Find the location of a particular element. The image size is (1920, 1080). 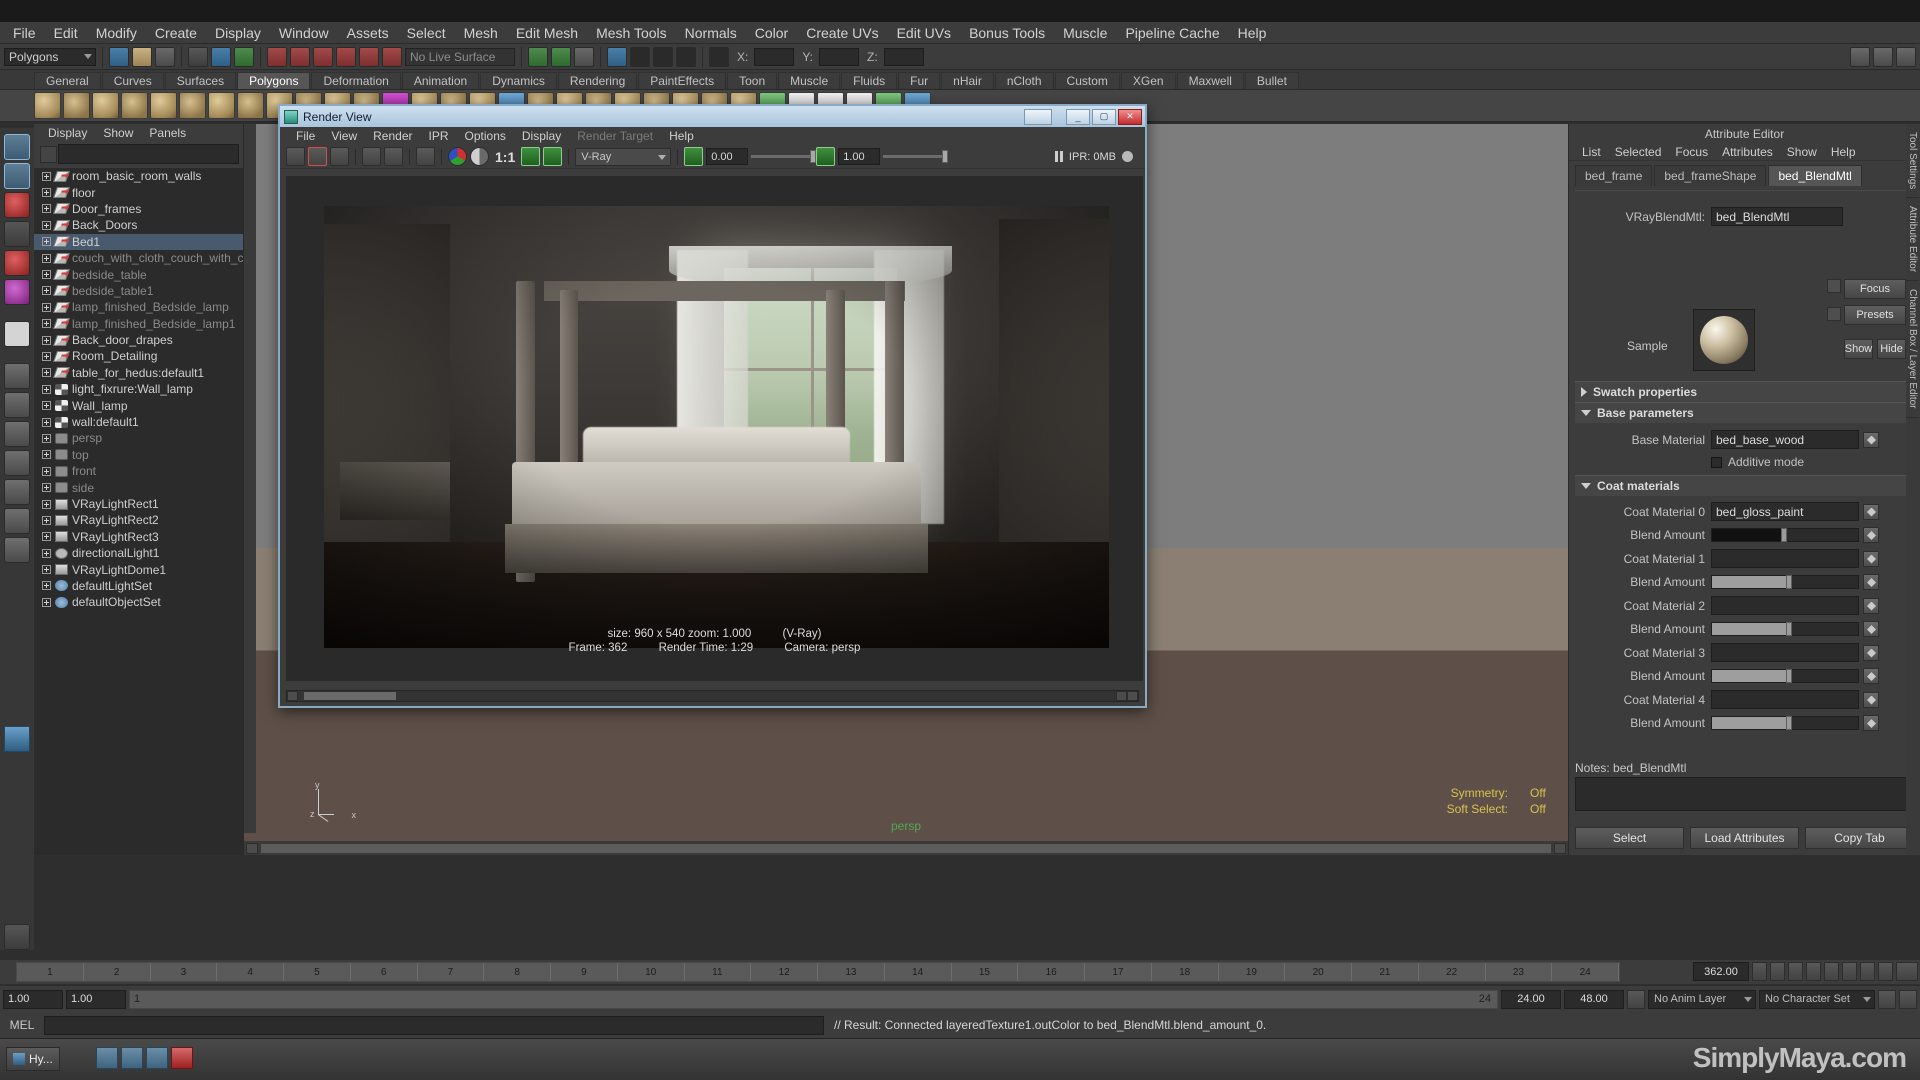

step-forward-key-button is located at coordinates (1867, 971).